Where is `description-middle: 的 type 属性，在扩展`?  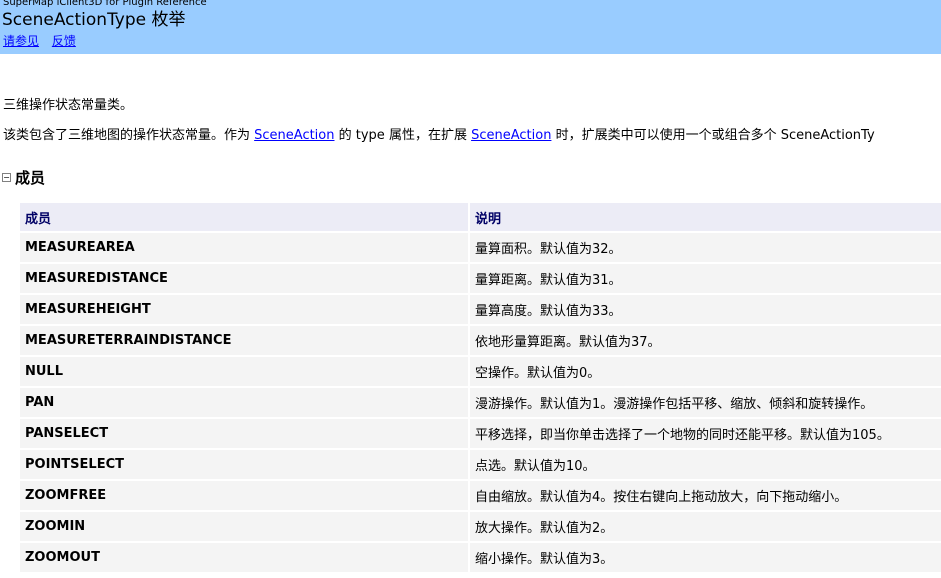
description-middle: 的 type 属性，在扩展 is located at coordinates (403, 135).